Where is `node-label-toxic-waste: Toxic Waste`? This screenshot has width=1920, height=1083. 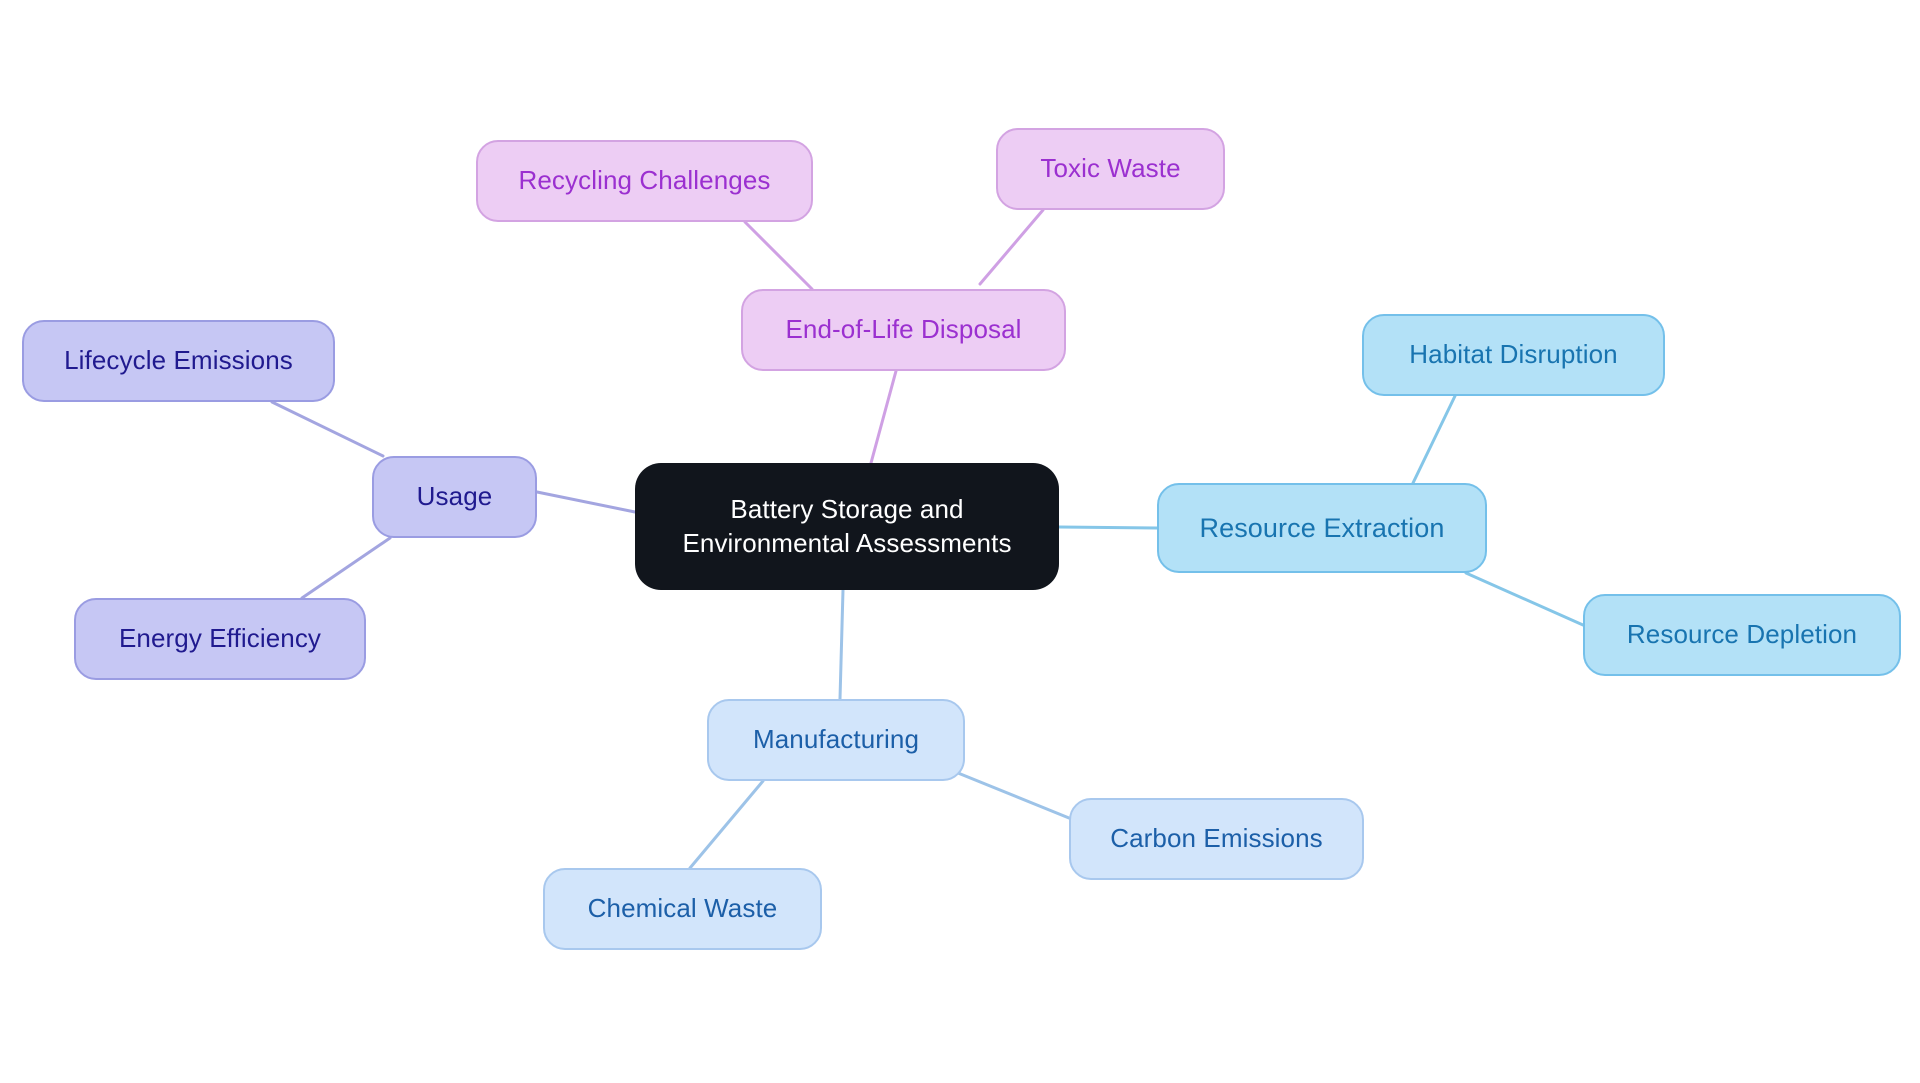
node-label-toxic-waste: Toxic Waste is located at coordinates (1110, 168).